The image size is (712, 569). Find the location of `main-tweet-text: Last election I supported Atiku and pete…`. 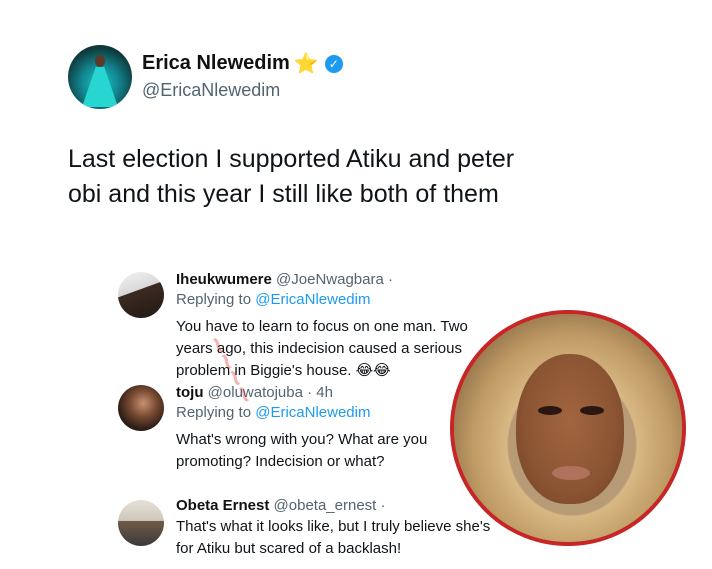

main-tweet-text: Last election I supported Atiku and pete… is located at coordinates (291, 176).